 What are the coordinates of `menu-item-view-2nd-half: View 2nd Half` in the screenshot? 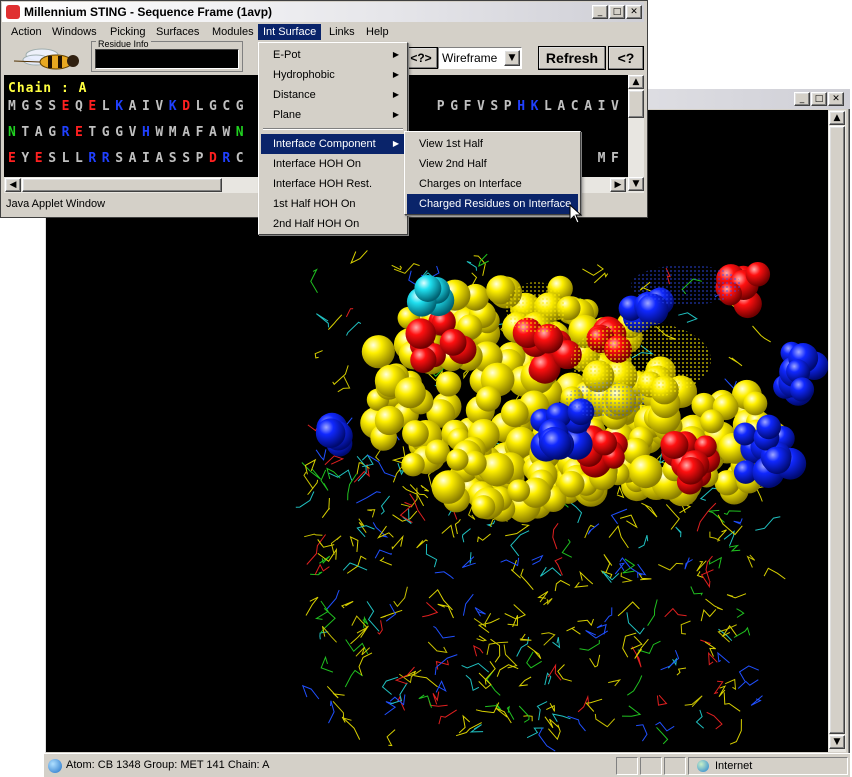 It's located at (492, 164).